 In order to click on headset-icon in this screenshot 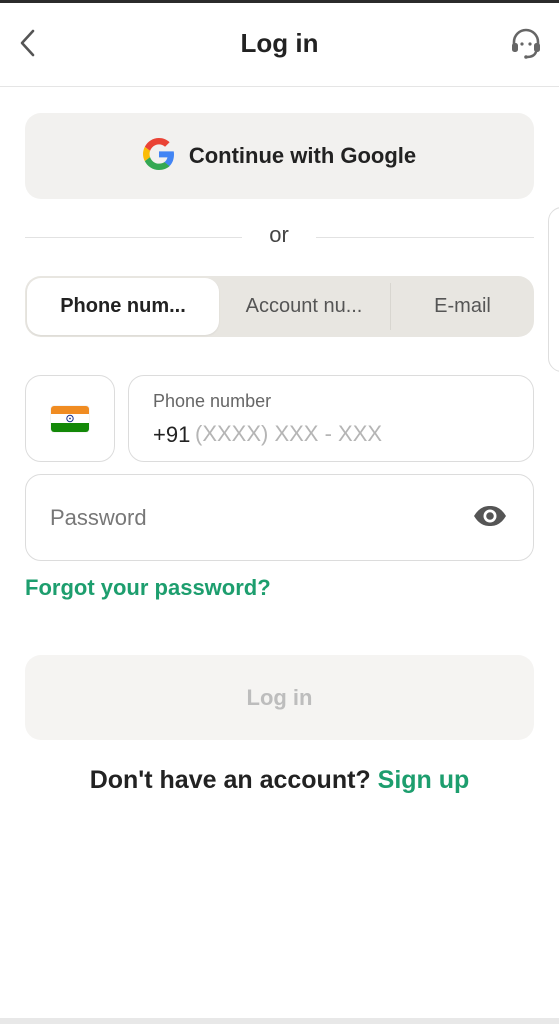, I will do `click(526, 45)`.